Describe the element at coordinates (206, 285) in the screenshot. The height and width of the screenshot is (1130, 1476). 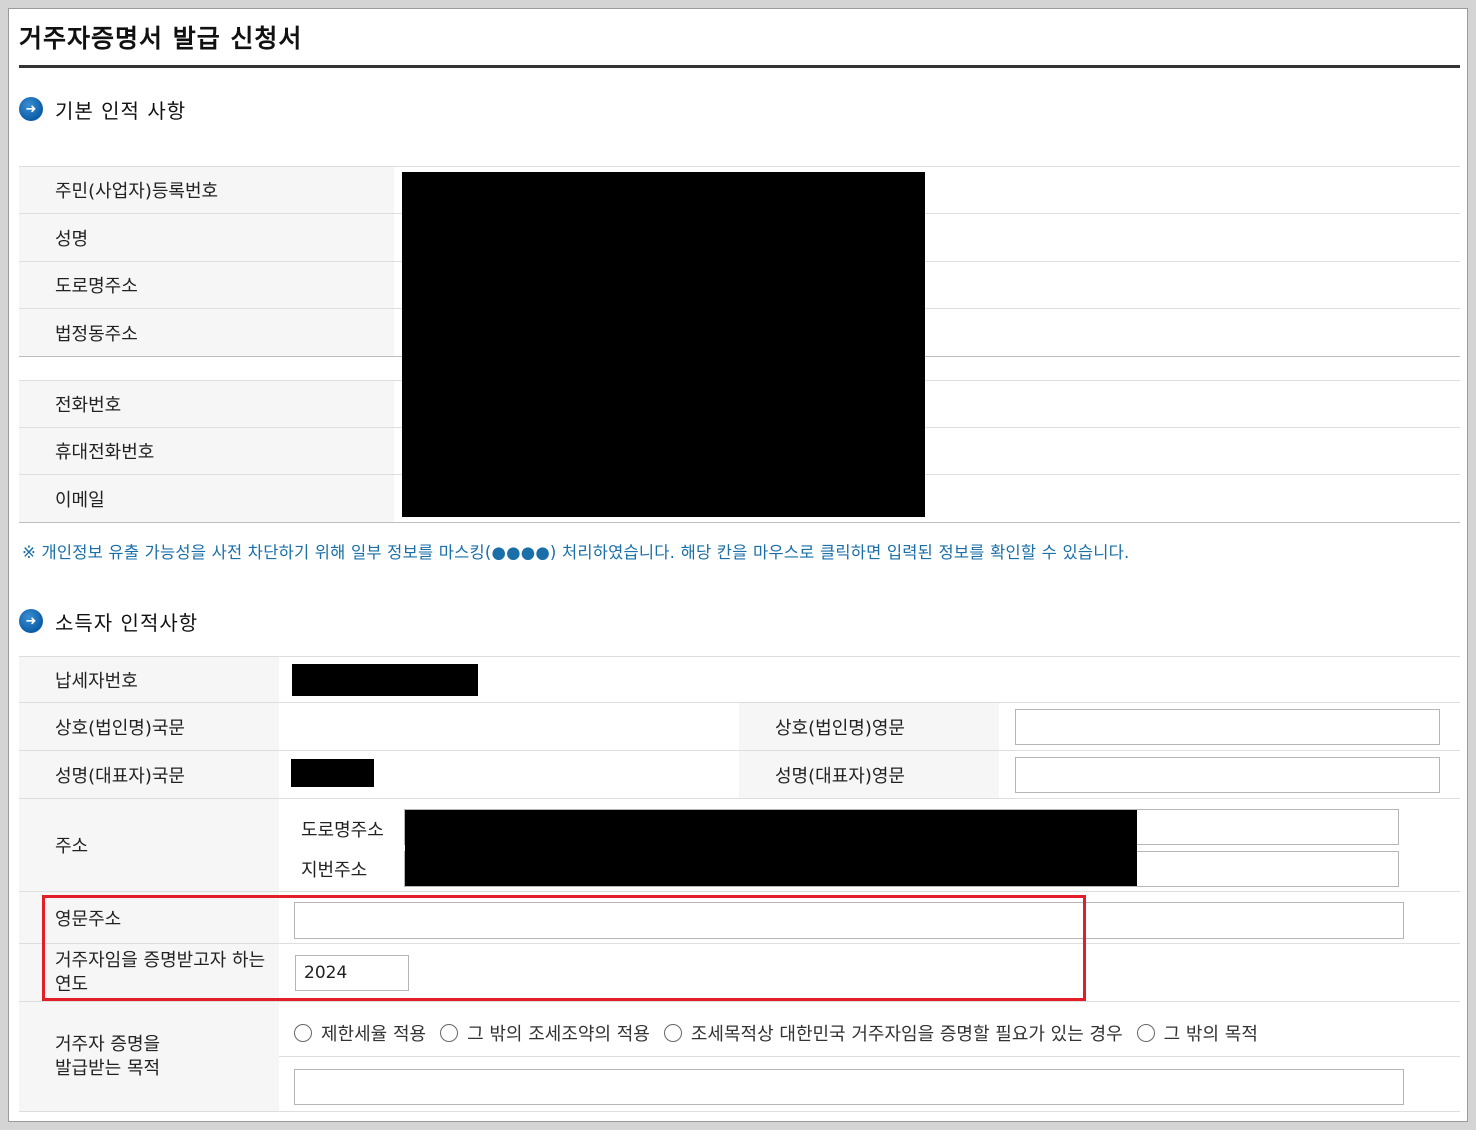
I see `road-address-label: 도로명주소` at that location.